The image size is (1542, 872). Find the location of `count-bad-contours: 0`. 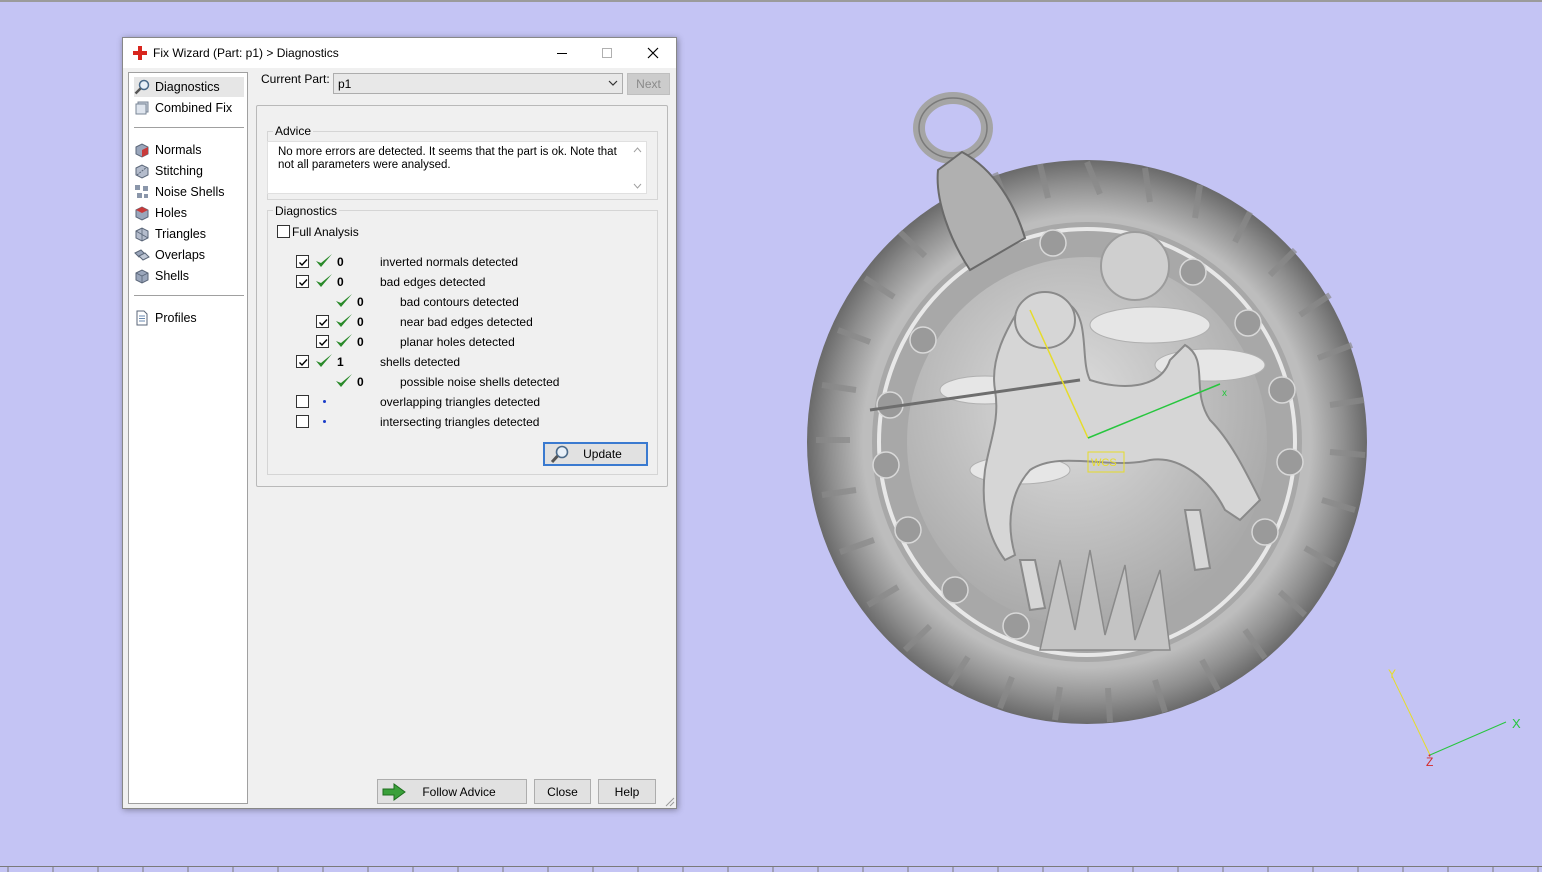

count-bad-contours: 0 is located at coordinates (360, 302).